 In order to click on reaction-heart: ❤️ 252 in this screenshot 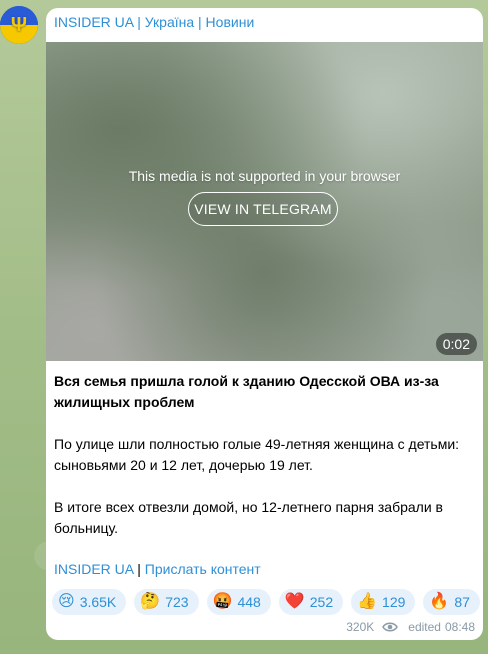, I will do `click(311, 602)`.